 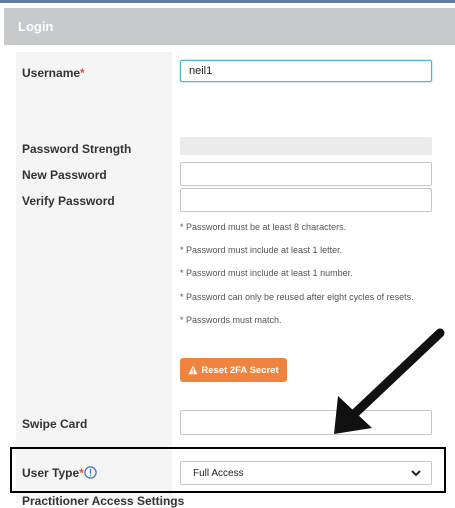 I want to click on new-password-label: New Password, so click(x=64, y=175).